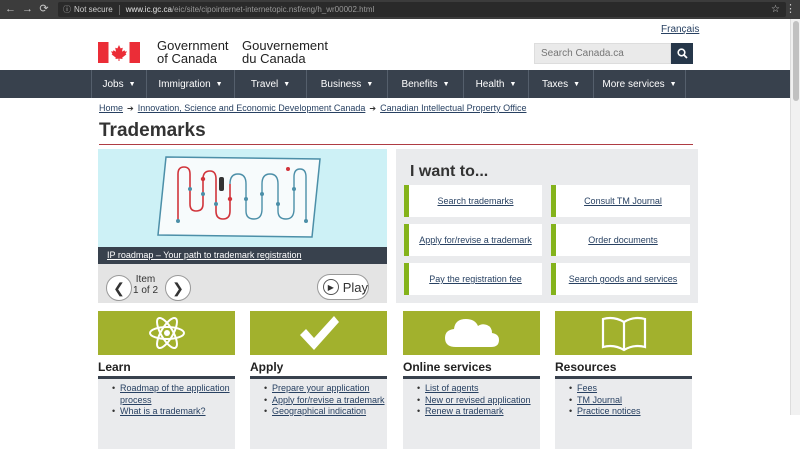 Image resolution: width=800 pixels, height=449 pixels. I want to click on forward-icon: →, so click(27, 9).